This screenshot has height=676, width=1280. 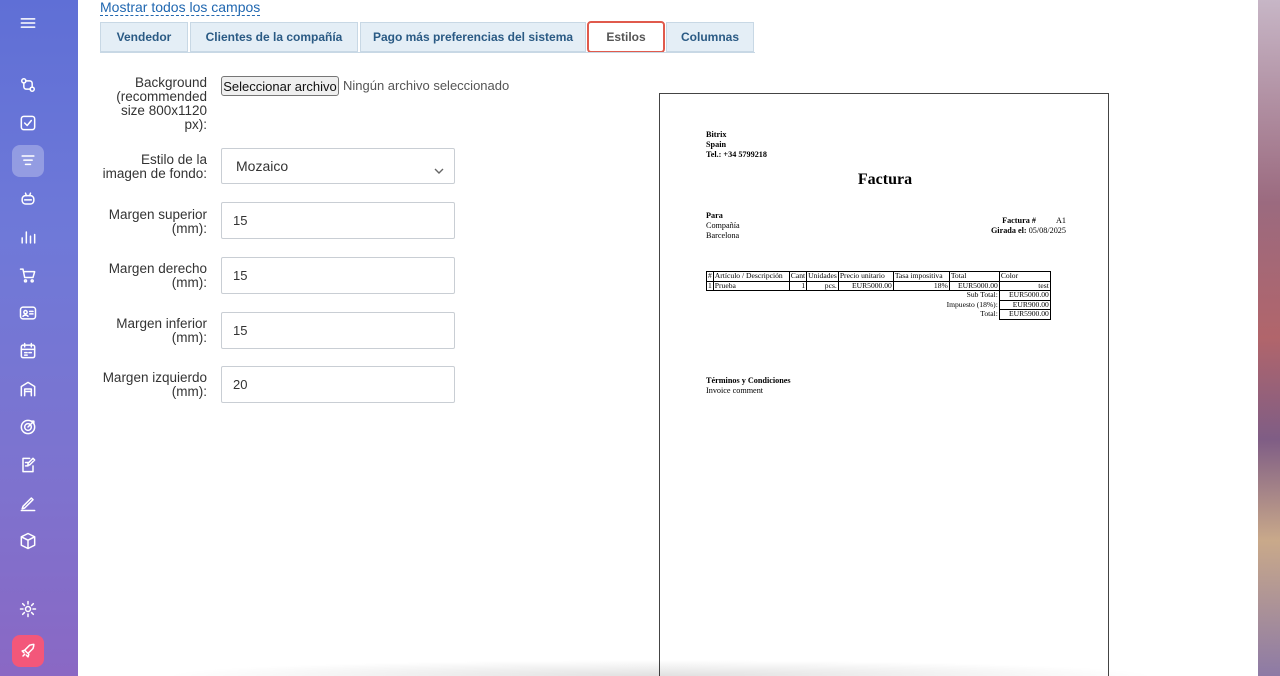 I want to click on col-header: Color, so click(x=1024, y=276).